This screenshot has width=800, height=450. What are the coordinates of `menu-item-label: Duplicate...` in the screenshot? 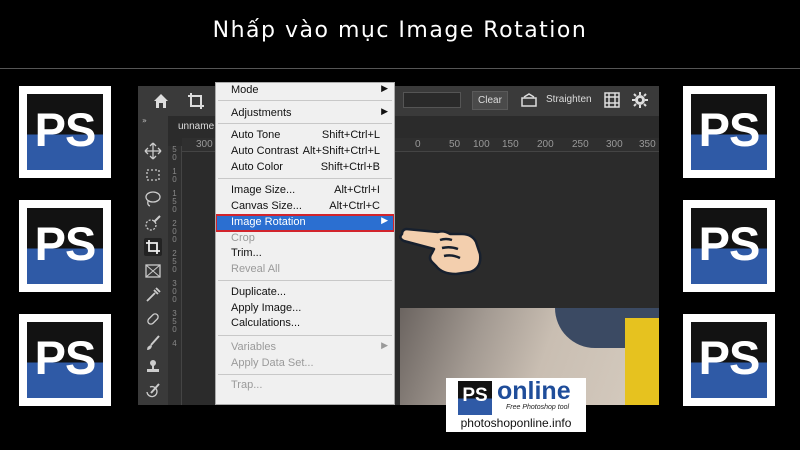 It's located at (259, 292).